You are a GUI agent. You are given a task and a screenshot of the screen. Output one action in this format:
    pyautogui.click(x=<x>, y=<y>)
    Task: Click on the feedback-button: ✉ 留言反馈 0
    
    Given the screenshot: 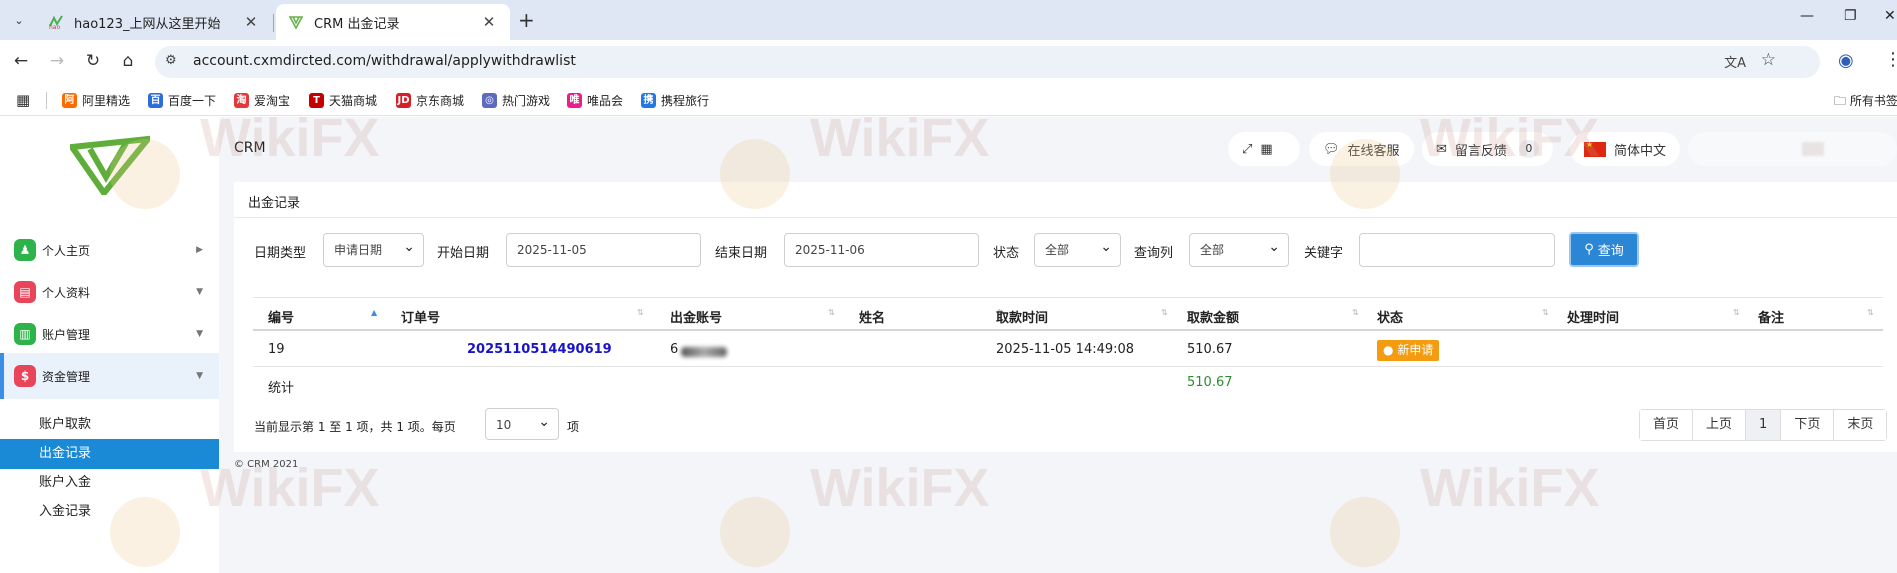 What is the action you would take?
    pyautogui.click(x=1487, y=149)
    